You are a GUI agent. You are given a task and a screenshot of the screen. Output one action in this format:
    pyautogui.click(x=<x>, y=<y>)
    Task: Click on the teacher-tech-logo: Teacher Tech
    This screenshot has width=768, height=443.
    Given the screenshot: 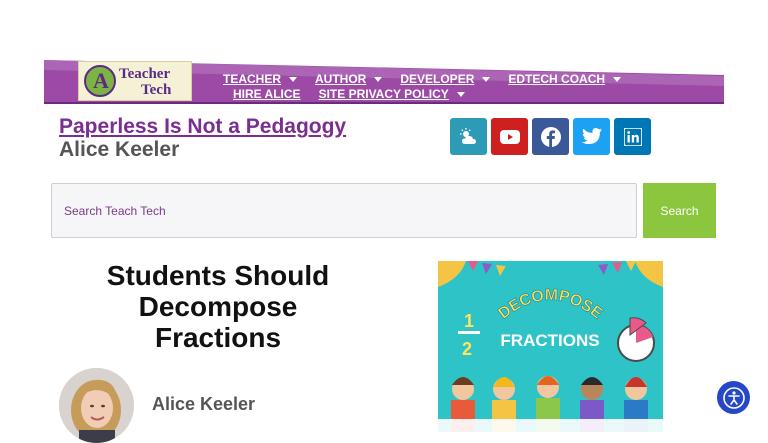 What is the action you would take?
    pyautogui.click(x=135, y=81)
    